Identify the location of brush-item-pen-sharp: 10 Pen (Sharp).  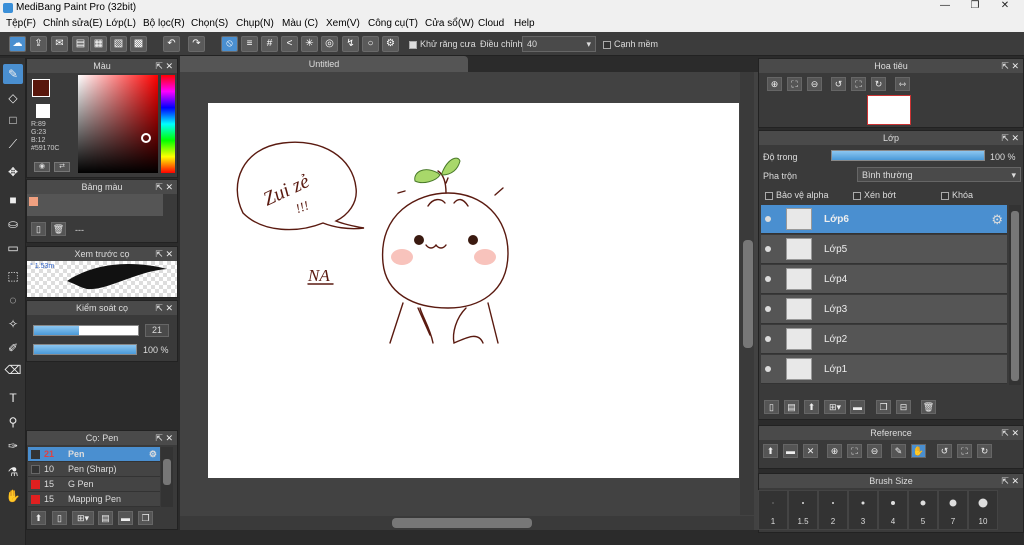
(94, 469).